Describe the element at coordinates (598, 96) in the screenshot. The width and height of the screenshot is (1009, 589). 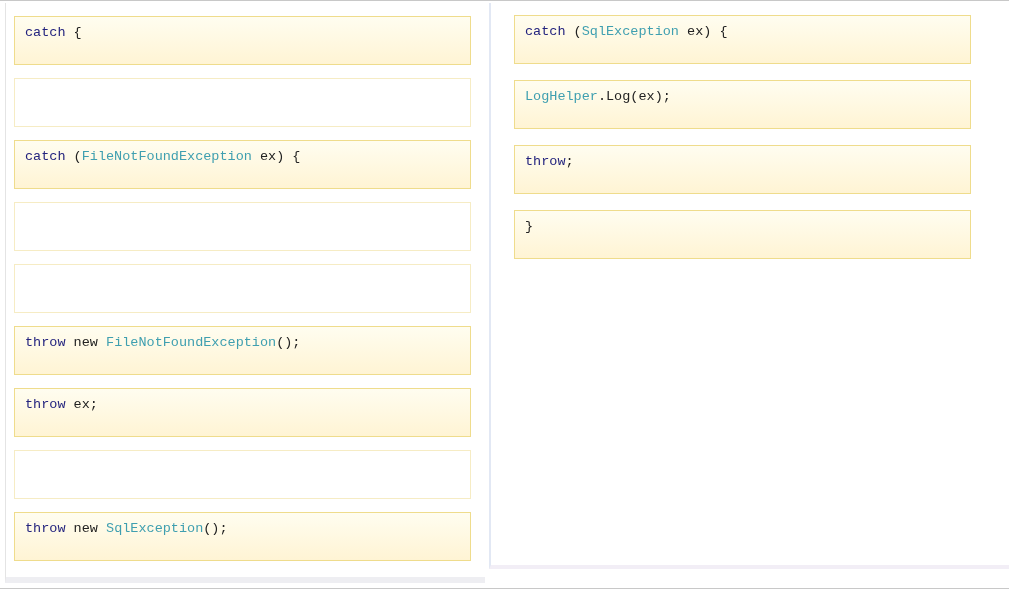
I see `code-text: LogHelper.Log(ex);` at that location.